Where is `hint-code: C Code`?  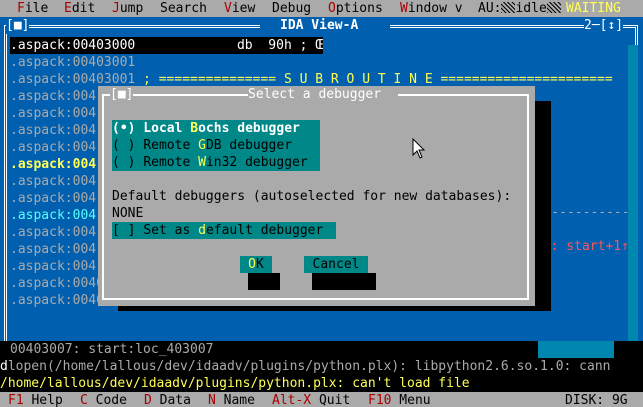
hint-code: C Code is located at coordinates (103, 399).